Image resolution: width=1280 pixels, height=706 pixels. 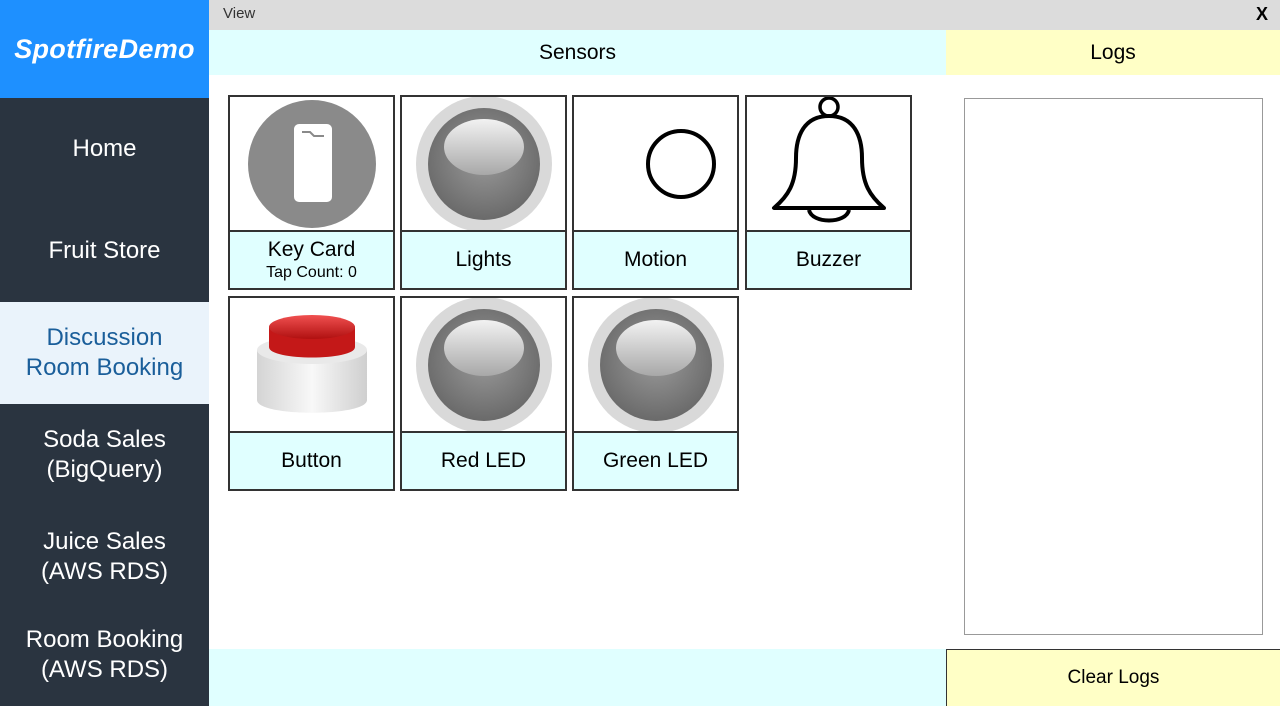 I want to click on sensor-tile-button: Button, so click(x=311, y=393).